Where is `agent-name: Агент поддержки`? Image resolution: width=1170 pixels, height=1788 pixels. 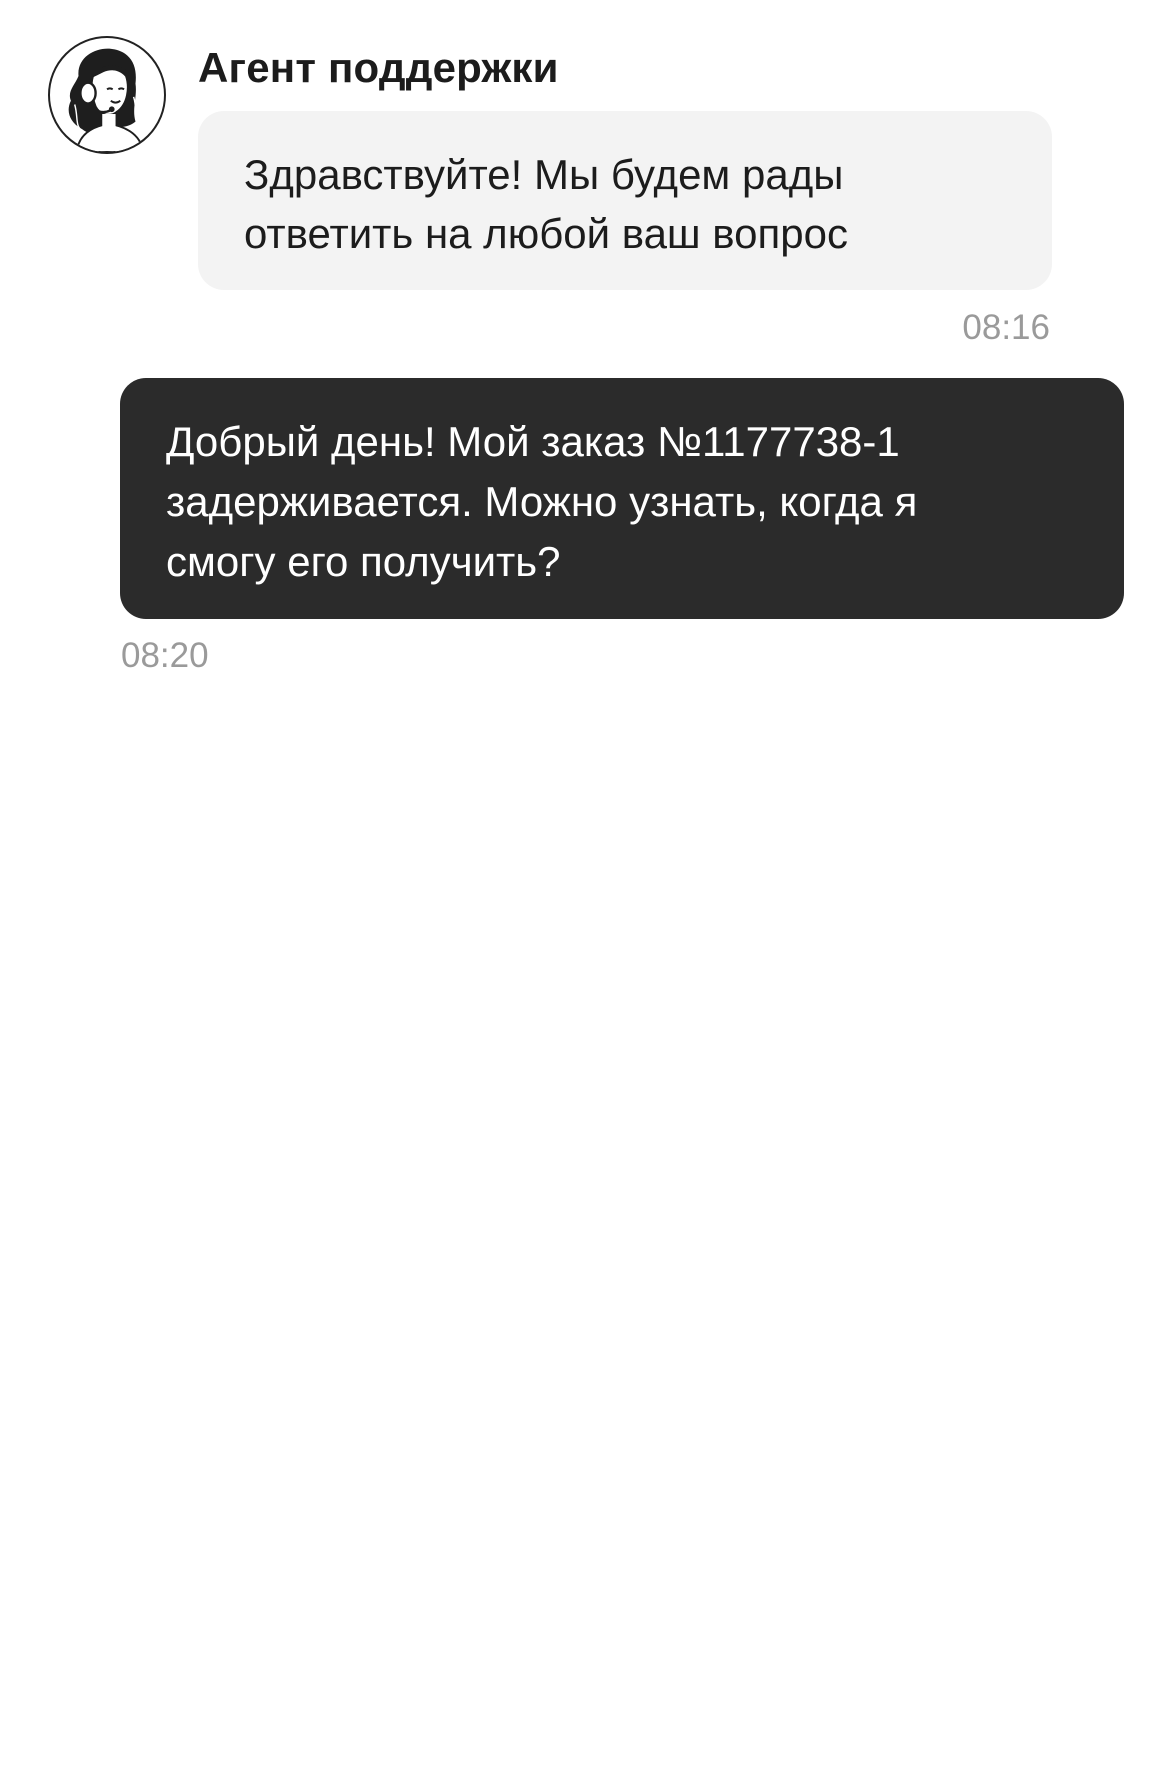 agent-name: Агент поддержки is located at coordinates (378, 67).